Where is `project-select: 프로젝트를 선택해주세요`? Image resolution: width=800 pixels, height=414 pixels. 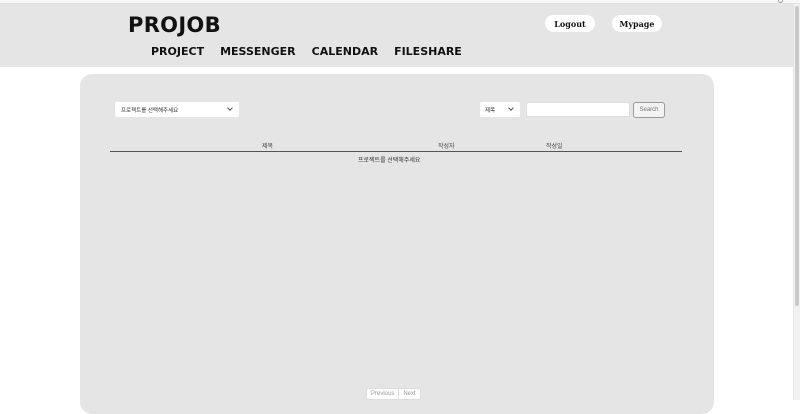 project-select: 프로젝트를 선택해주세요 is located at coordinates (177, 109).